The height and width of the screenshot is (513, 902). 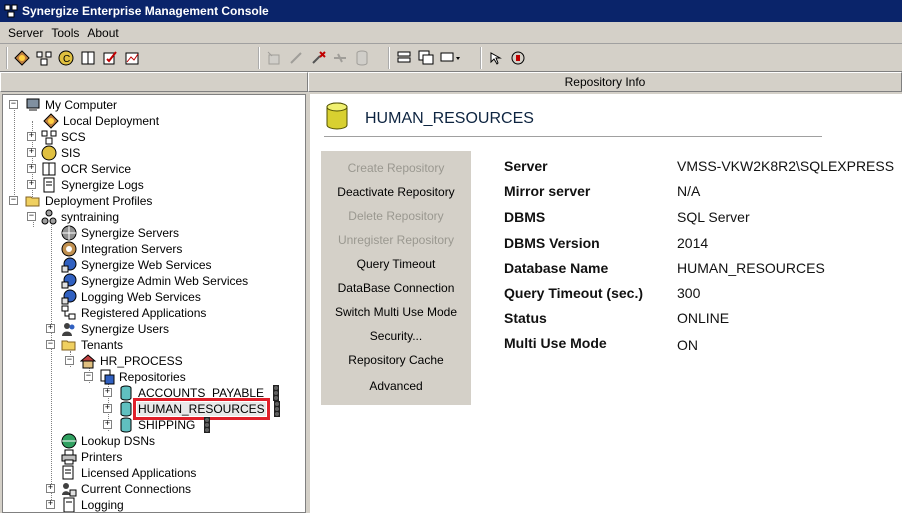 I want to click on unlink-icon, so click(x=340, y=58).